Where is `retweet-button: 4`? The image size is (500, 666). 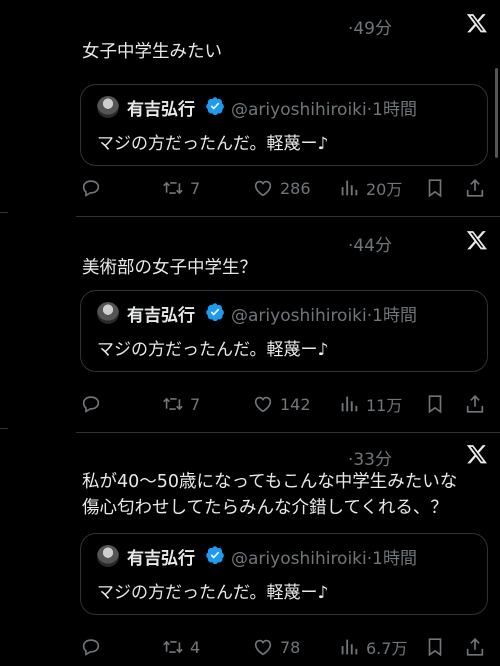
retweet-button: 4 is located at coordinates (181, 647).